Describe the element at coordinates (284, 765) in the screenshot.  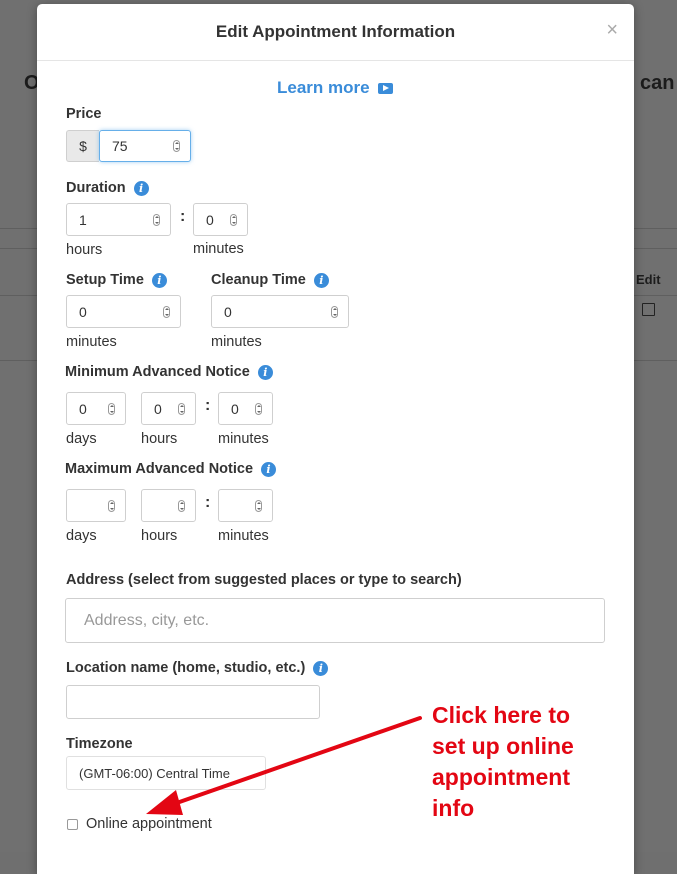
I see `annotation-arrow` at that location.